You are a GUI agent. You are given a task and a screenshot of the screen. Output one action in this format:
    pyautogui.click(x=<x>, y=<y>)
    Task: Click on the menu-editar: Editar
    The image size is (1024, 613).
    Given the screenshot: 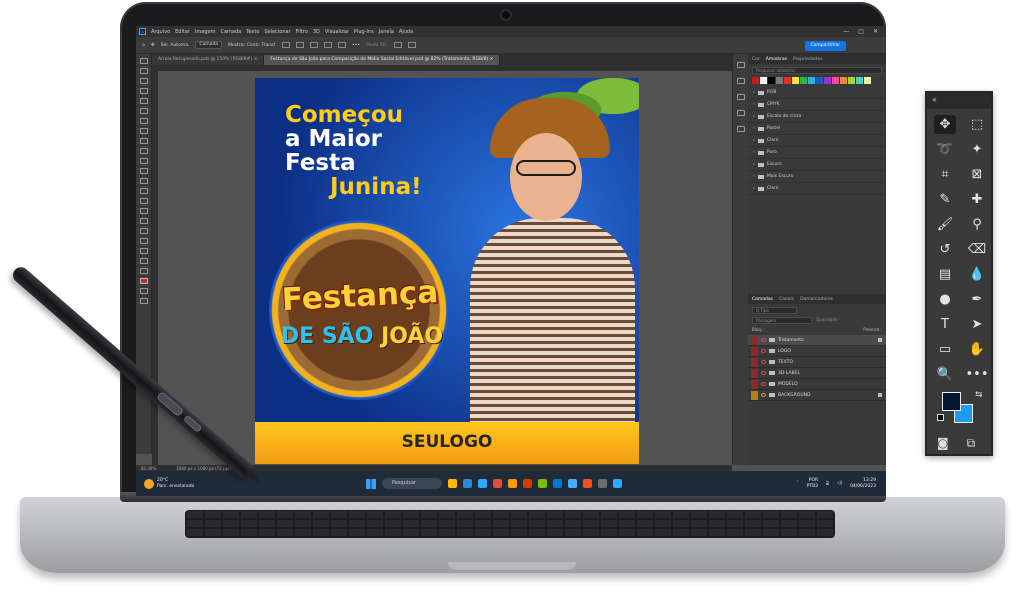 What is the action you would take?
    pyautogui.click(x=182, y=32)
    